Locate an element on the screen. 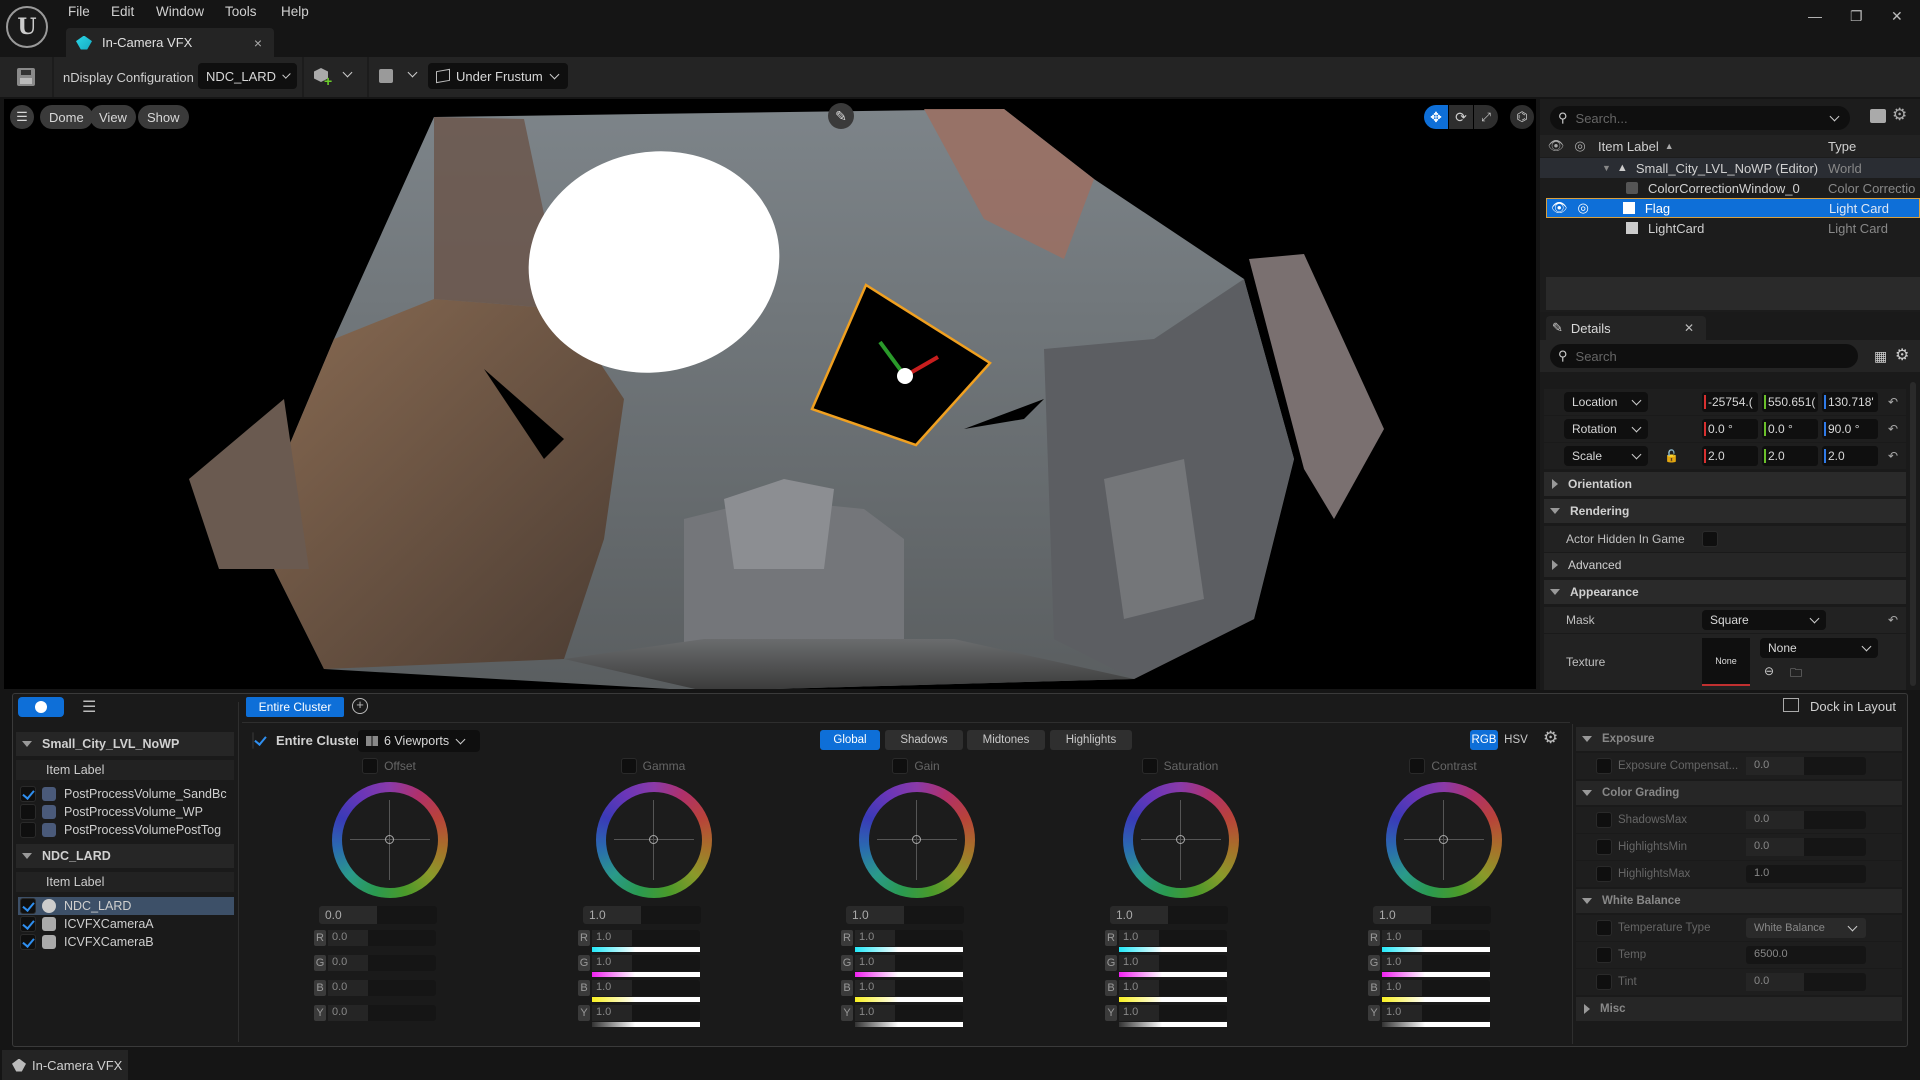 This screenshot has width=1920, height=1080. coordinate-space-button: ⌬ is located at coordinates (1522, 117).